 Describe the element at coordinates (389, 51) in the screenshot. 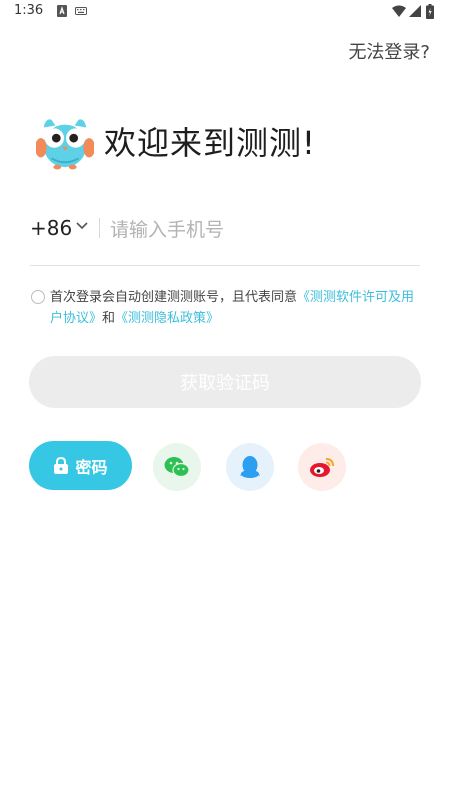

I see `cannot-login-link: 无法登录?` at that location.